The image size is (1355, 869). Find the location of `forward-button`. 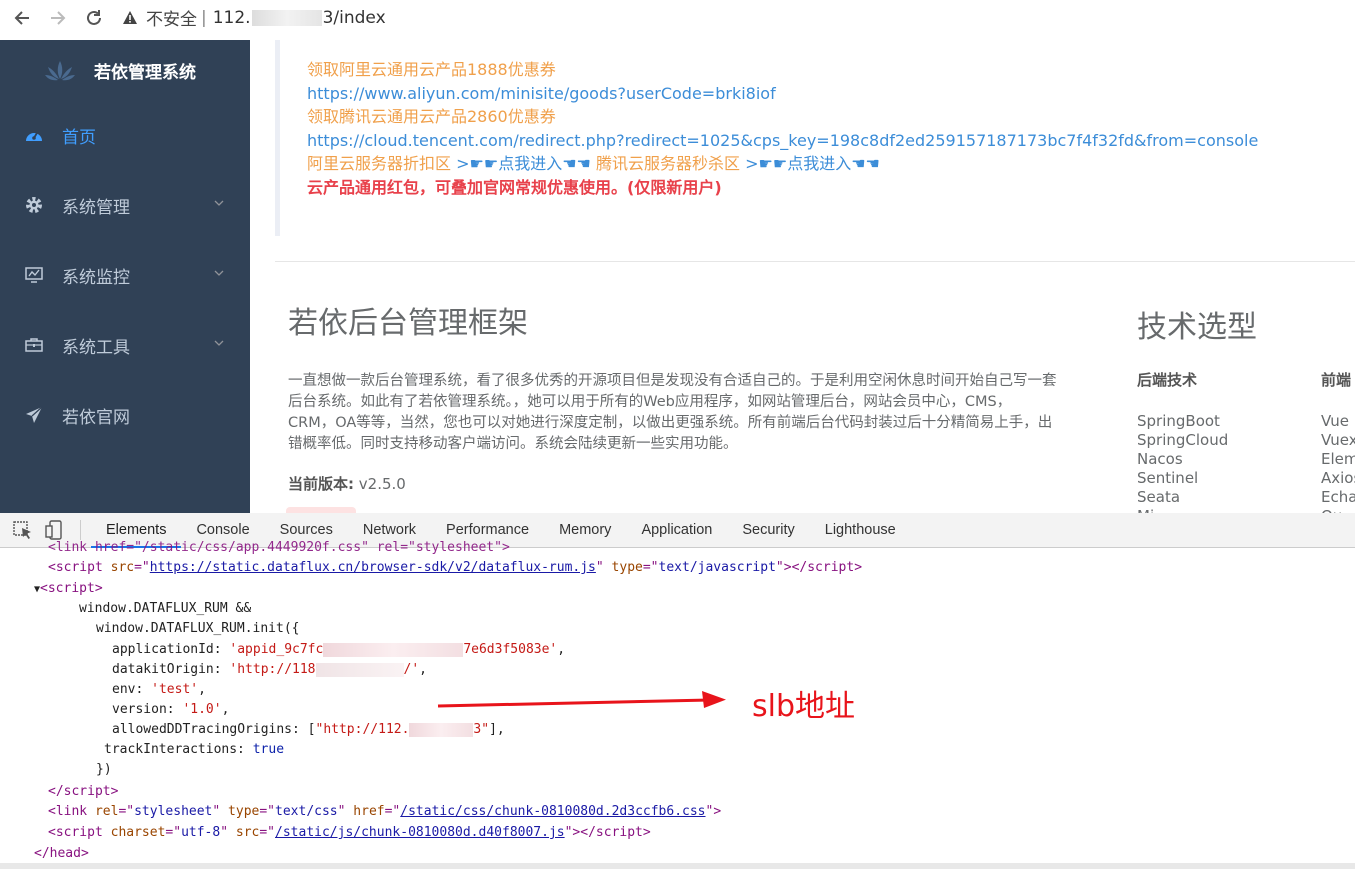

forward-button is located at coordinates (58, 18).